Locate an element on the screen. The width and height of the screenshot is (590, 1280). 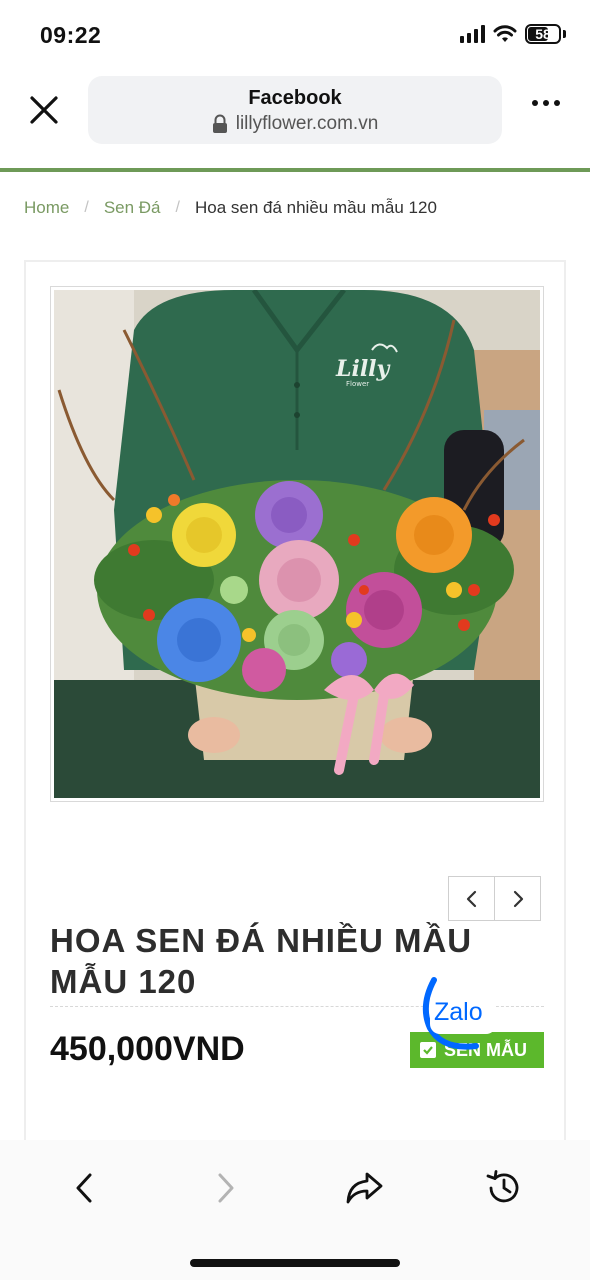
browser-toolbar is located at coordinates (295, 1210).